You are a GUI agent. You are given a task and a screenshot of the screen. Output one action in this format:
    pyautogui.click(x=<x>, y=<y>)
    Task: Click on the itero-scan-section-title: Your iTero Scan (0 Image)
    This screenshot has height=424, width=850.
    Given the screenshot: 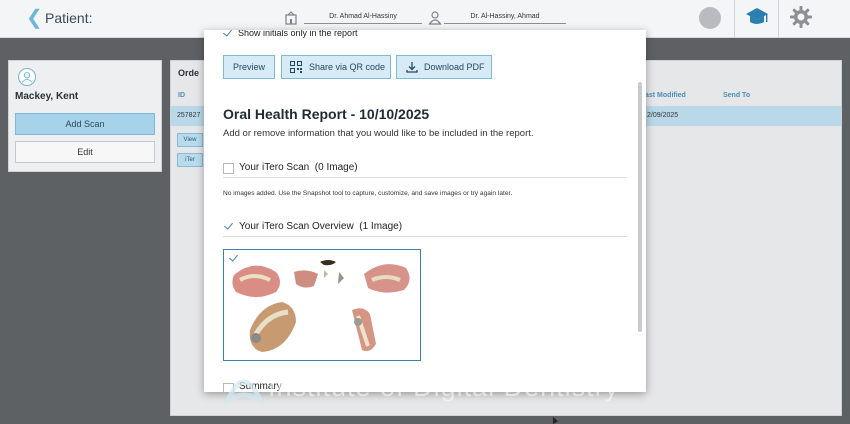 What is the action you would take?
    pyautogui.click(x=298, y=167)
    